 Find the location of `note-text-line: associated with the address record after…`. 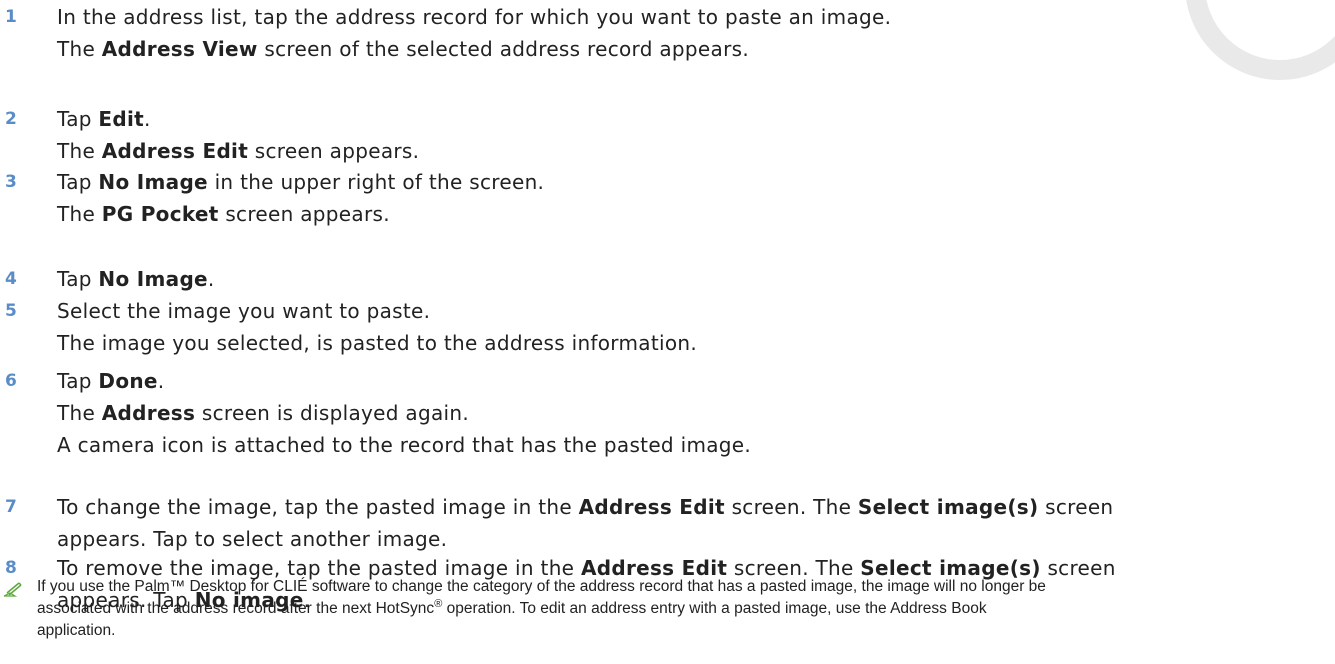

note-text-line: associated with the address record after… is located at coordinates (512, 609).